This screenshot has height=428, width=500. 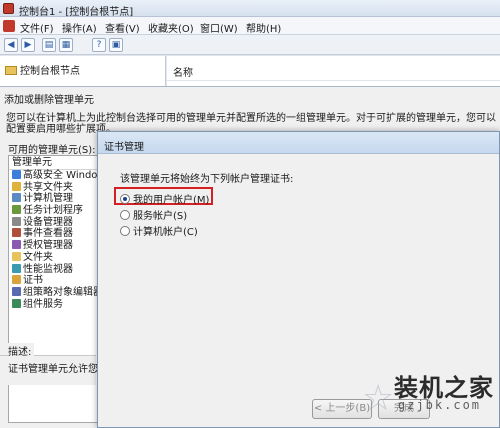 I want to click on mmc-menu-icon, so click(x=9, y=26).